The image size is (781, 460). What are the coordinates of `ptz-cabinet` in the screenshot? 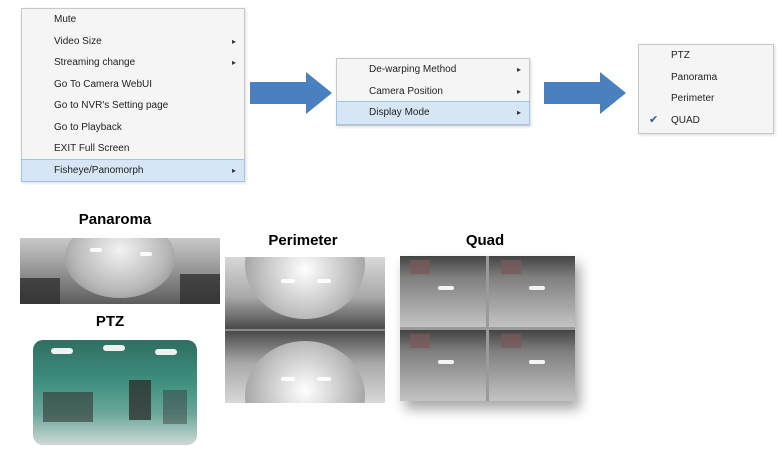 It's located at (175, 407).